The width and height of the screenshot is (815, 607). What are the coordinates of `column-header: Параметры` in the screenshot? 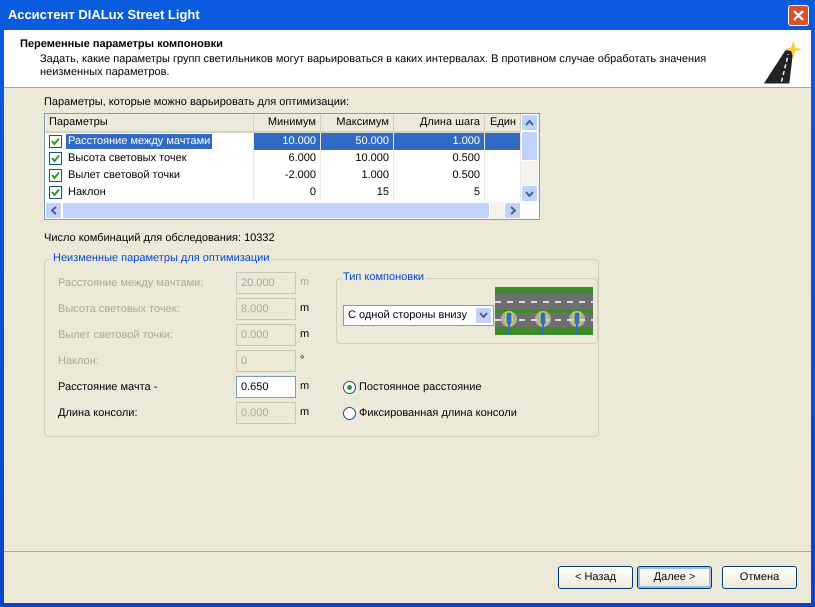 It's located at (149, 123).